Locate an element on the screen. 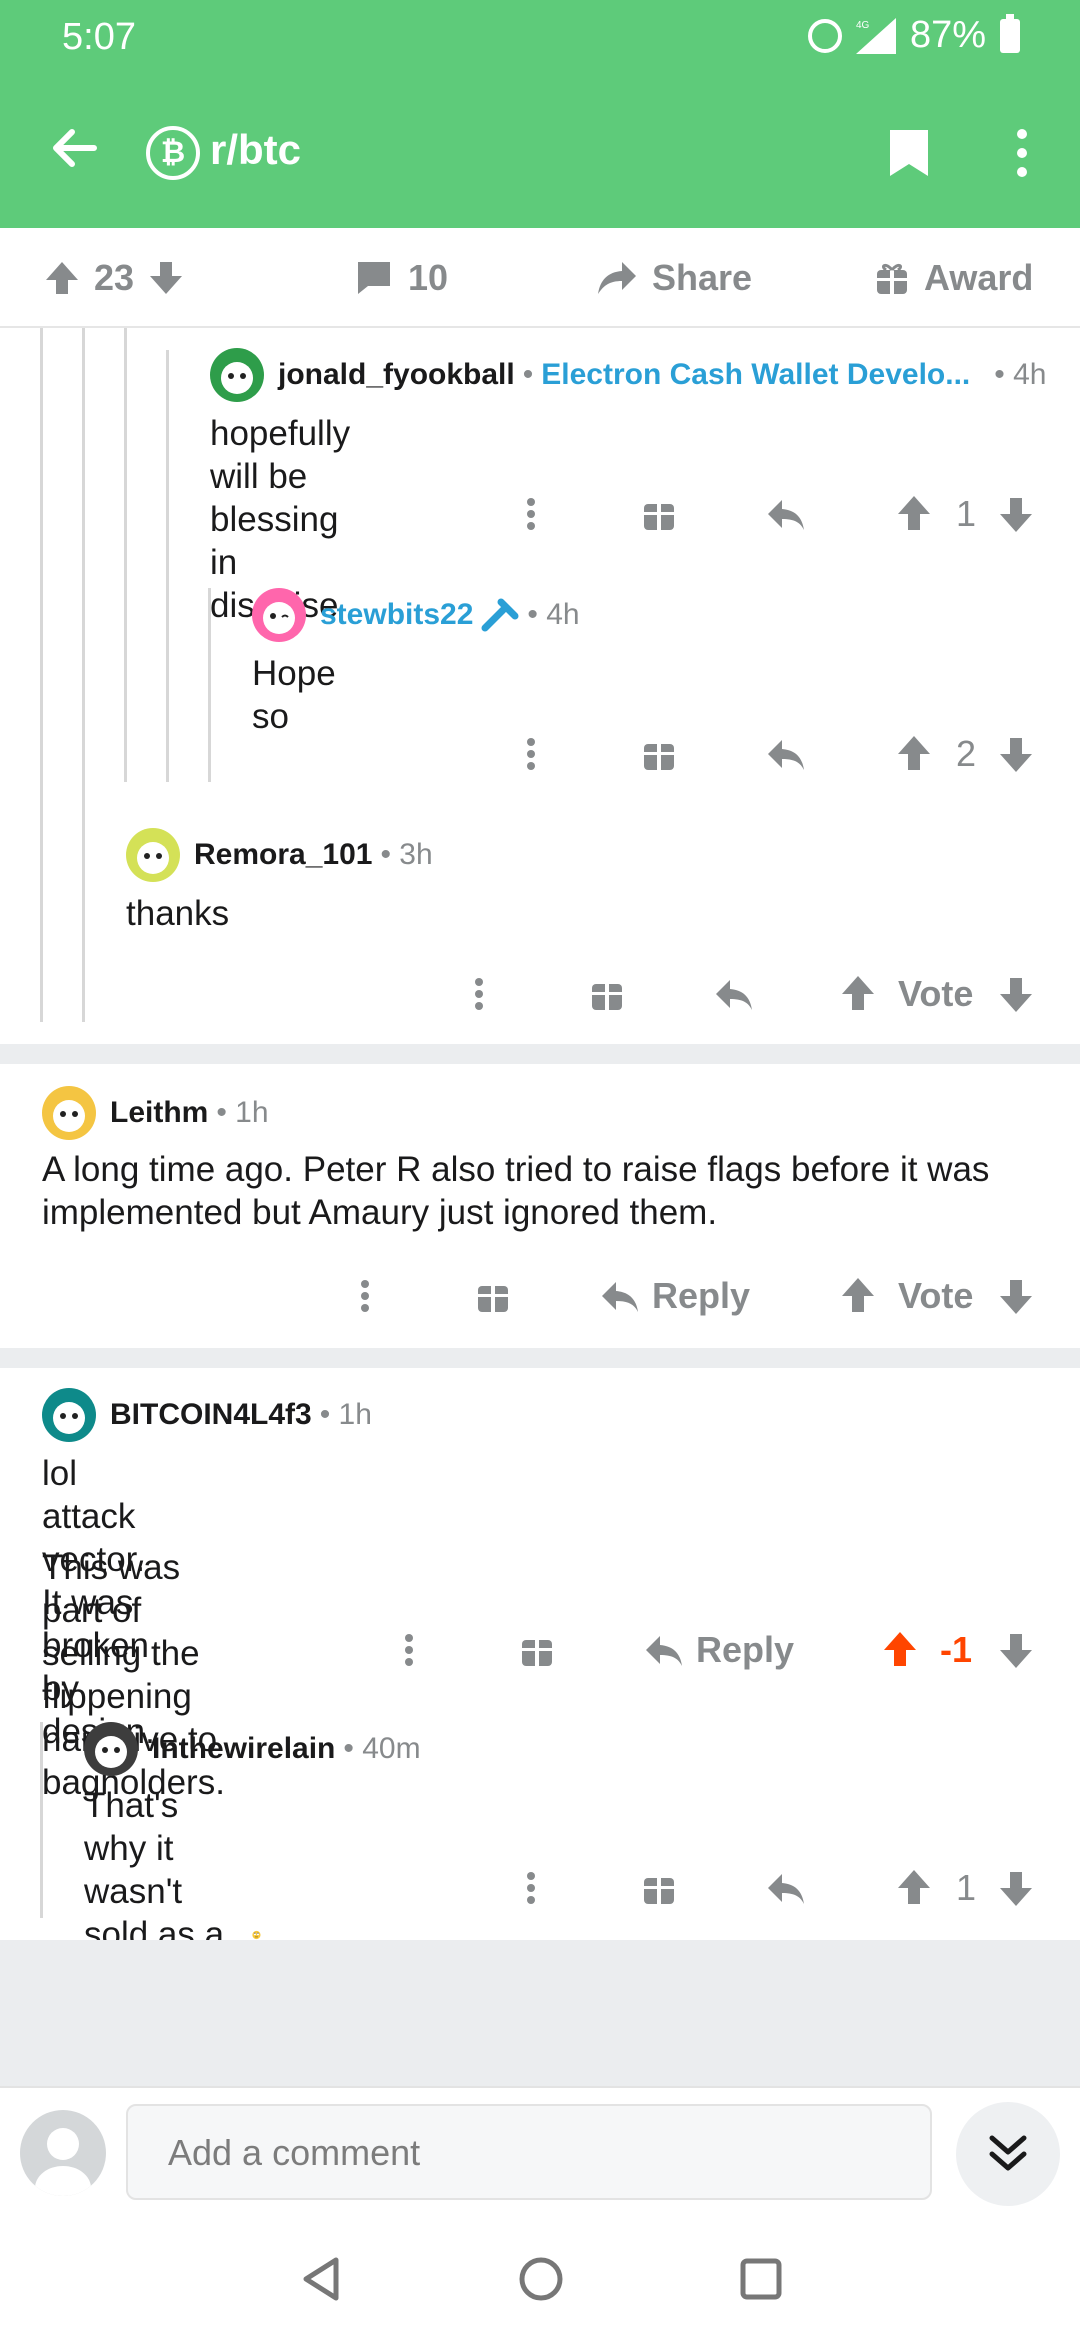  comment-count: 10 is located at coordinates (428, 277).